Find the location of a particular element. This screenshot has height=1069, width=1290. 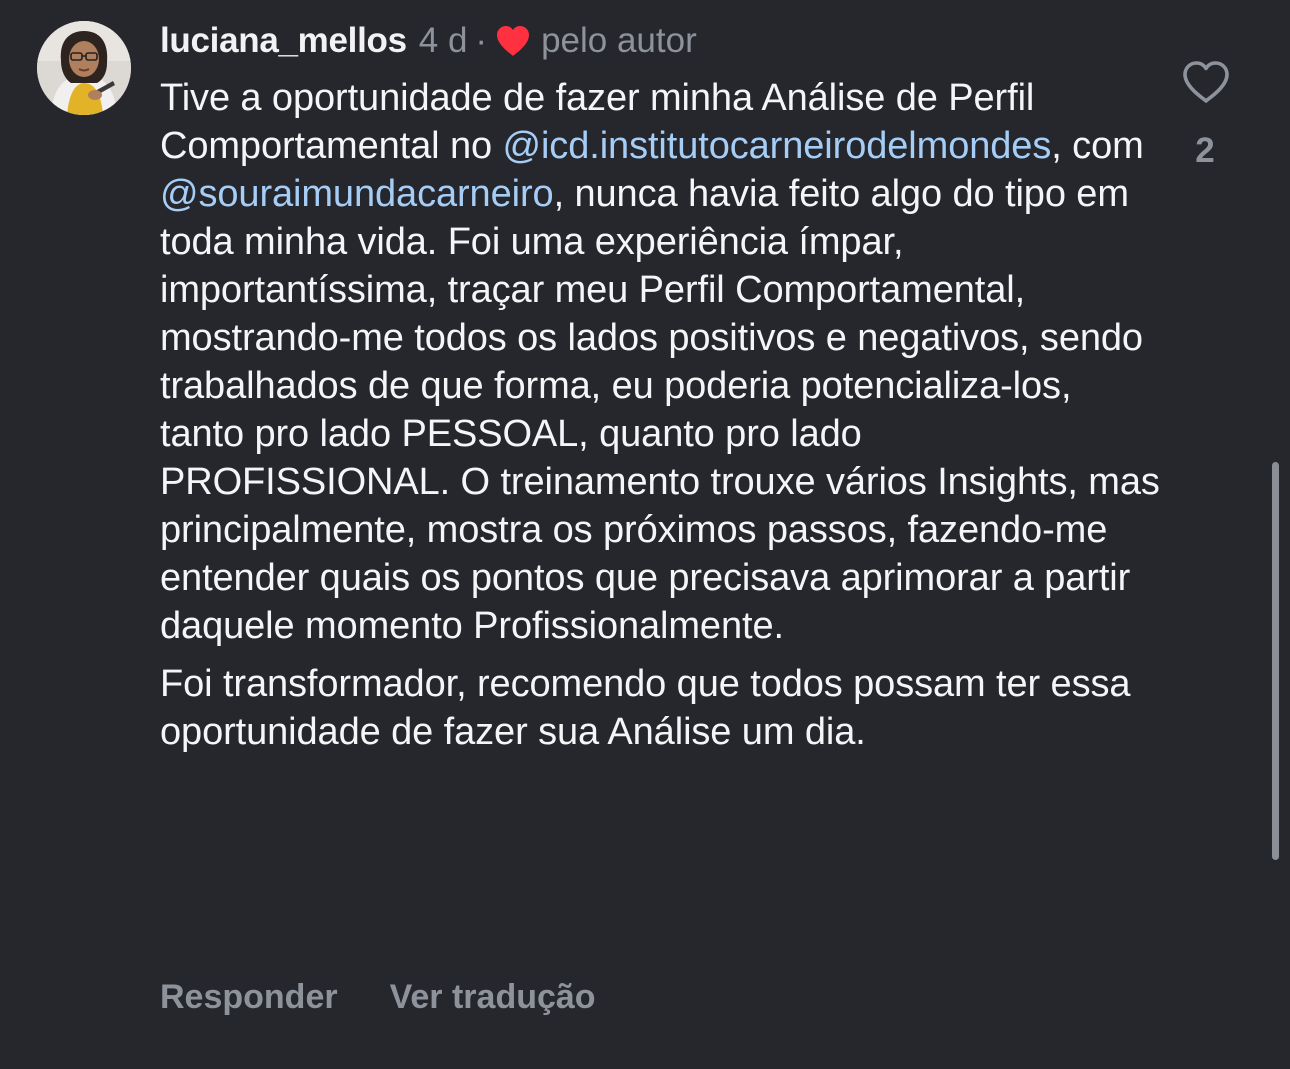

avatar-photo is located at coordinates (84, 68).